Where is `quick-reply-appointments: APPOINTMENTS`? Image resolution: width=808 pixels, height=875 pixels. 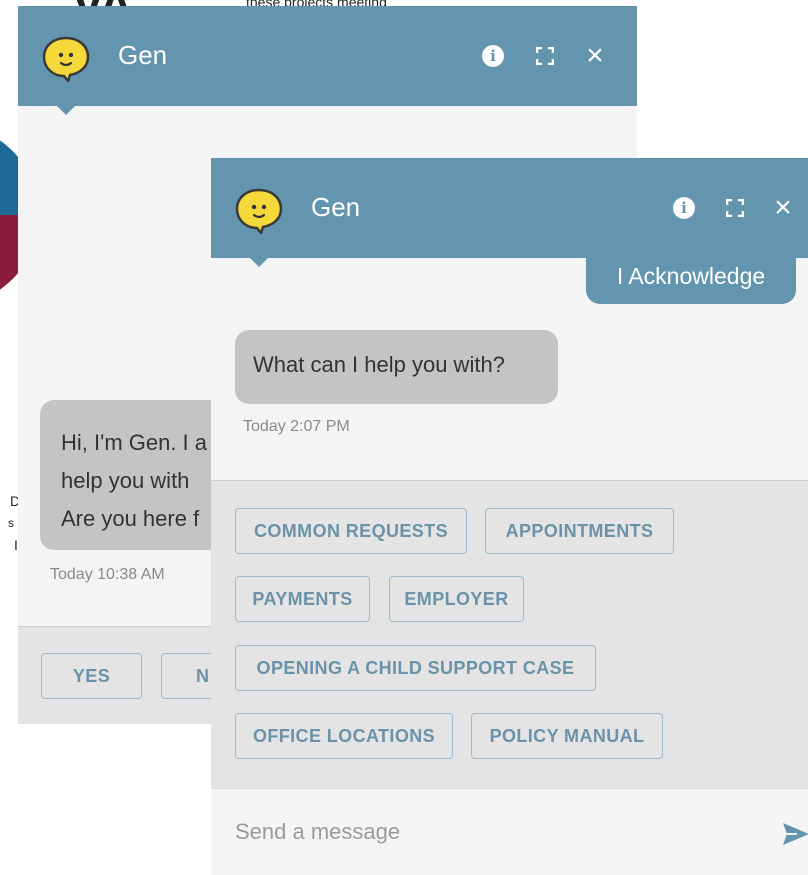 quick-reply-appointments: APPOINTMENTS is located at coordinates (579, 531).